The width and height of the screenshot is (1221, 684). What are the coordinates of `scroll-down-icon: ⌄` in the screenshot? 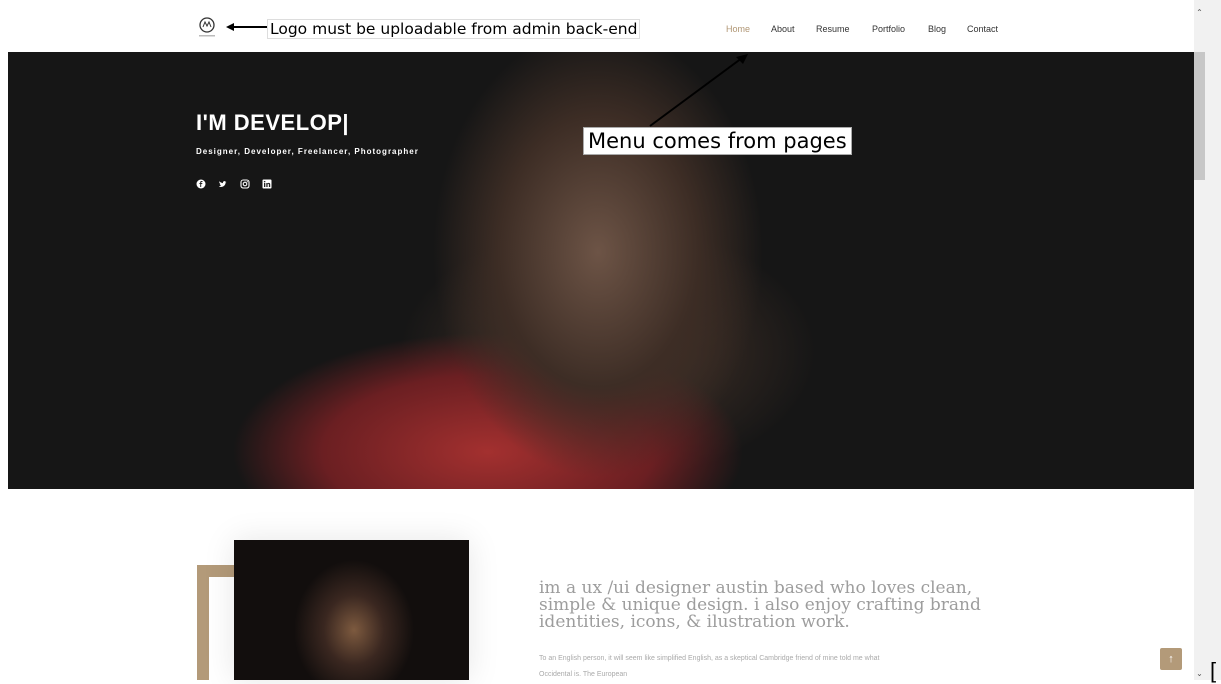 It's located at (1199, 674).